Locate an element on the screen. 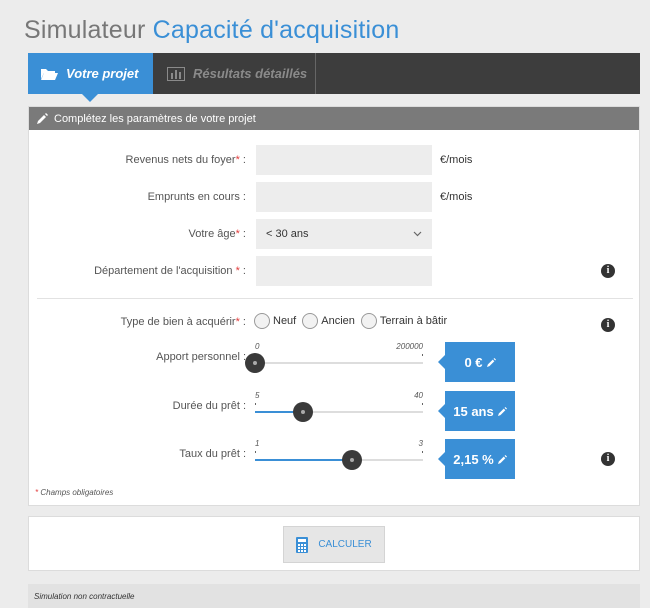 This screenshot has width=650, height=608. duree-label: Durée du prêt : is located at coordinates (209, 406).